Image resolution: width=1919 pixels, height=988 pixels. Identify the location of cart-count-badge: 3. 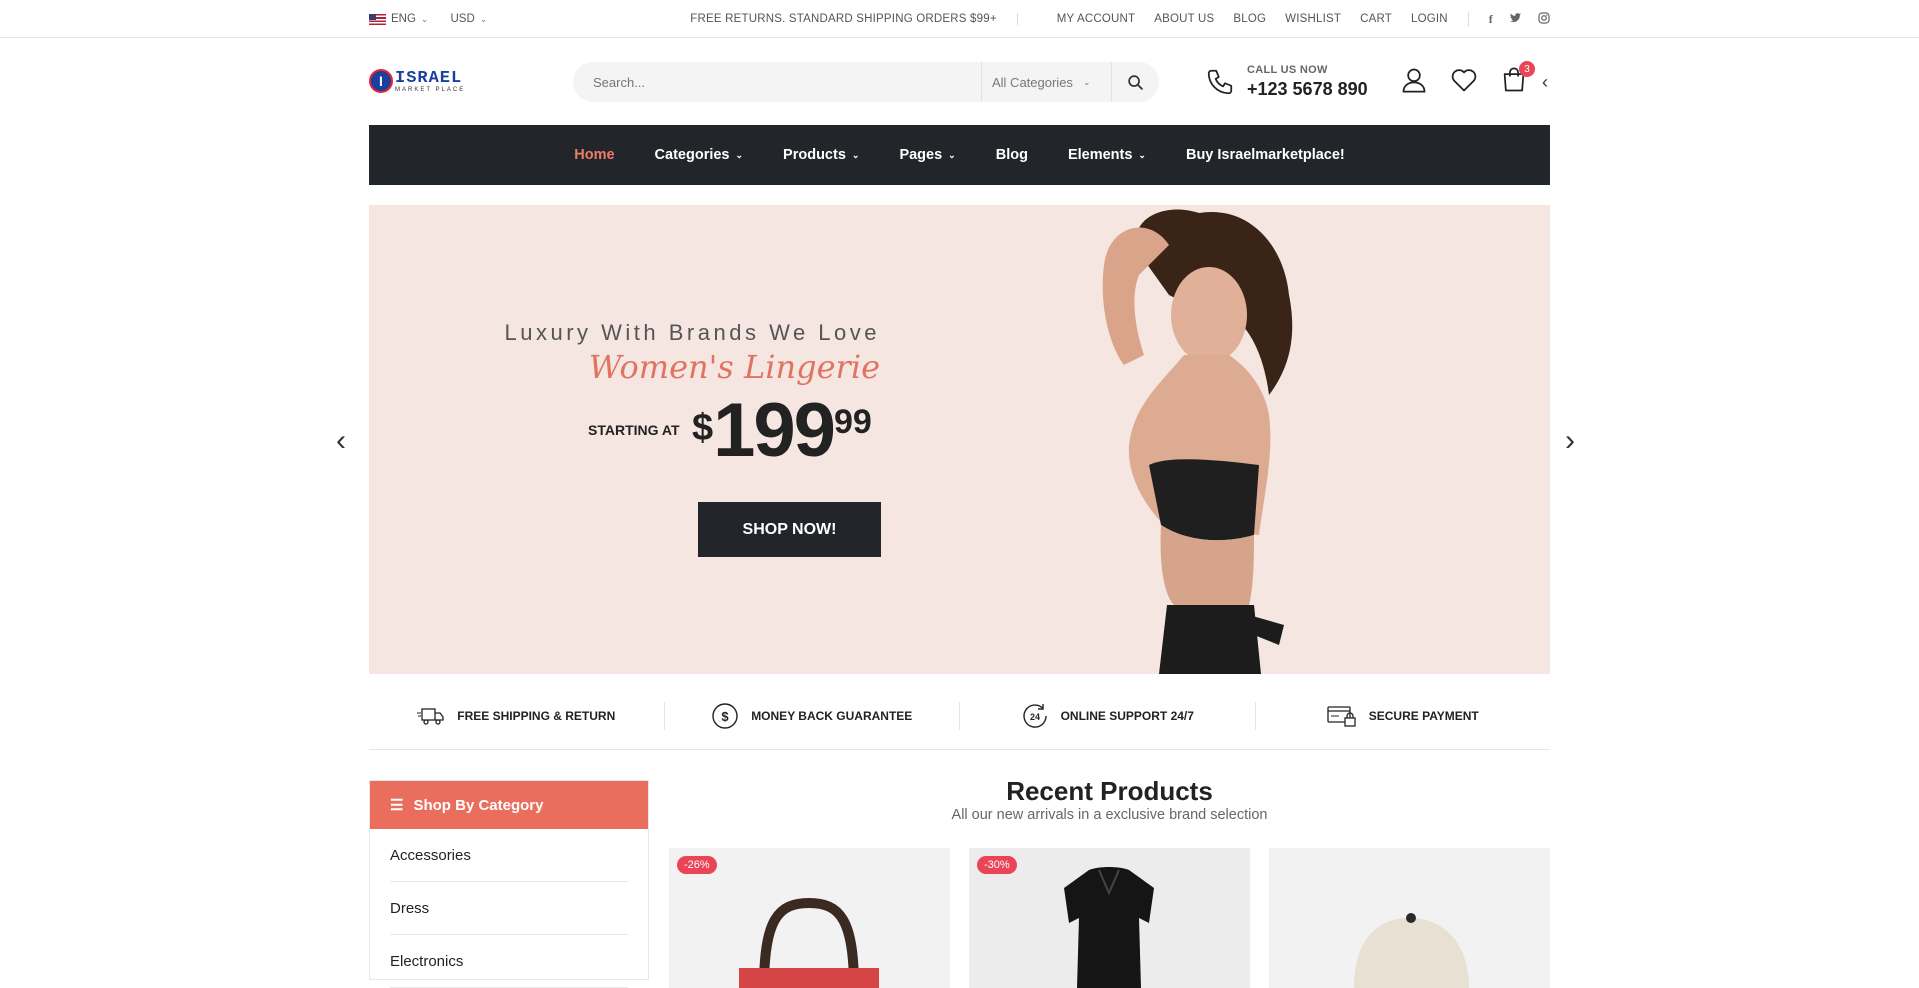
(1527, 69).